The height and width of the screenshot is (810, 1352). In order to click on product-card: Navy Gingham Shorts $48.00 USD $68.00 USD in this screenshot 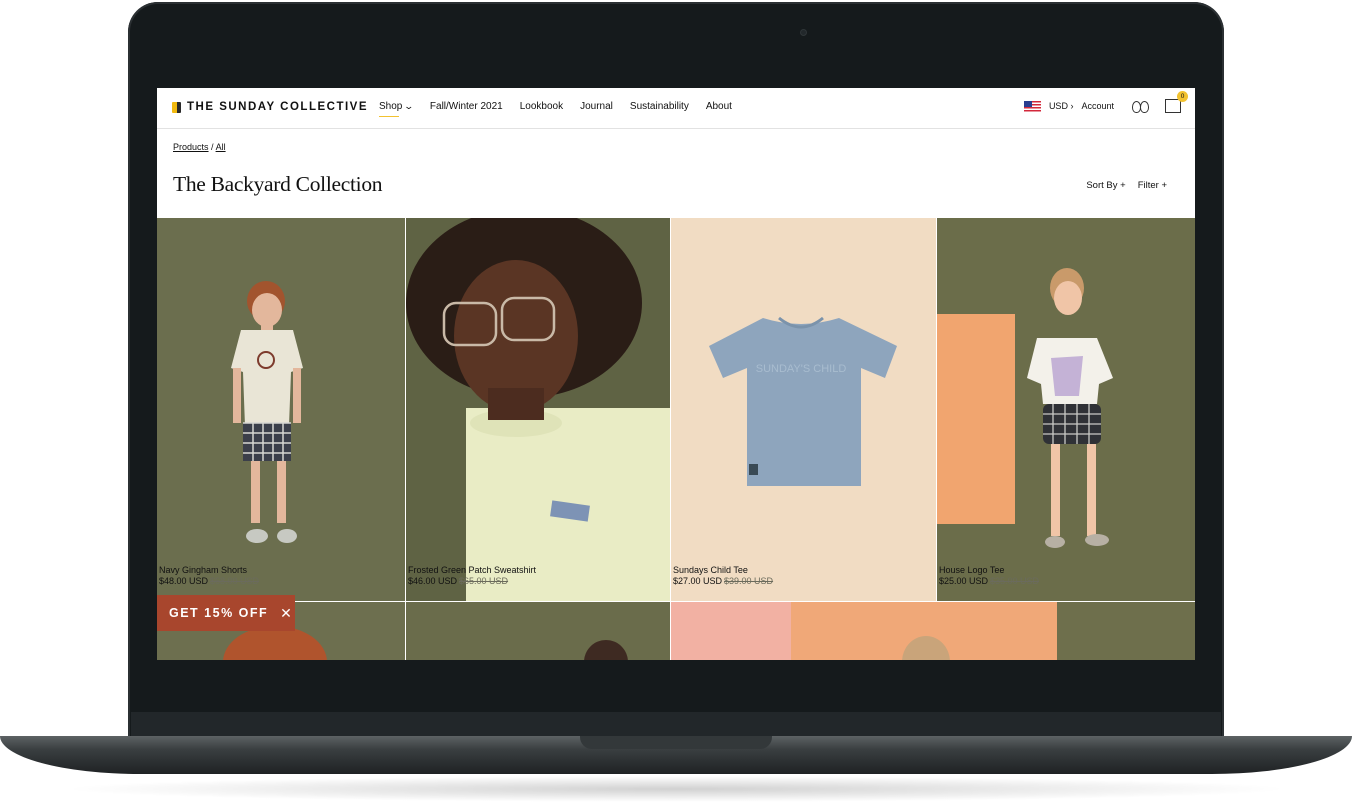, I will do `click(281, 409)`.